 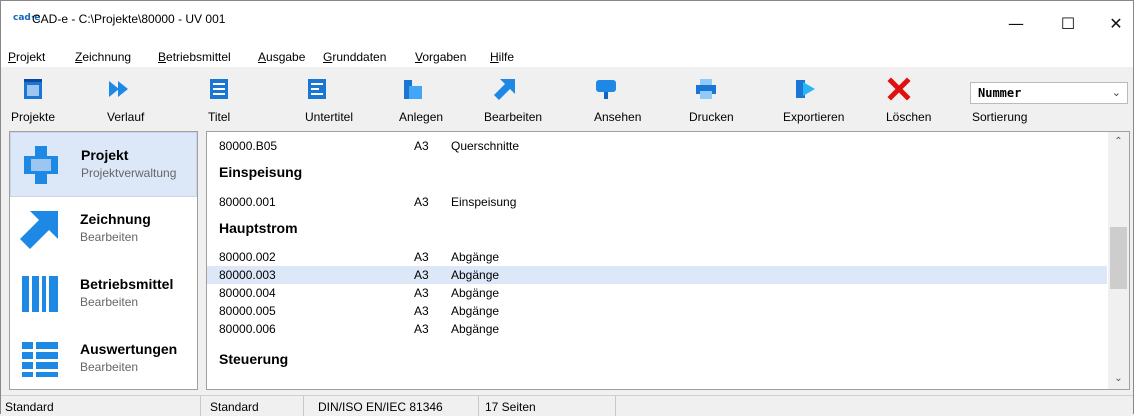 I want to click on nav-item-title: Projekt, so click(x=105, y=155).